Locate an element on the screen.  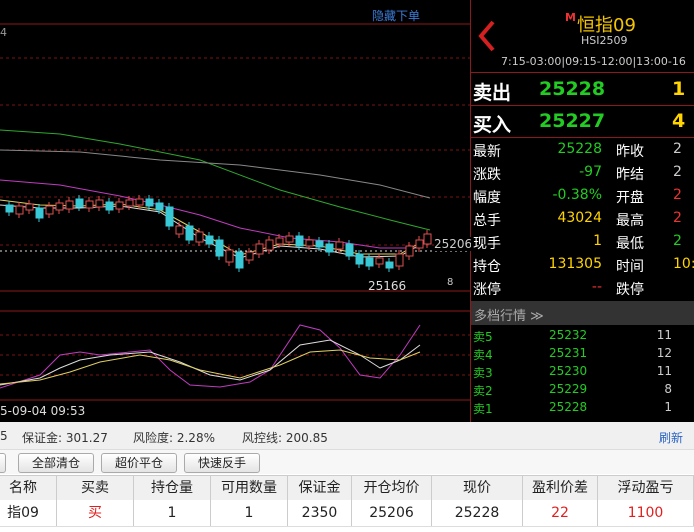
table-cell: 买 is located at coordinates (95, 513).